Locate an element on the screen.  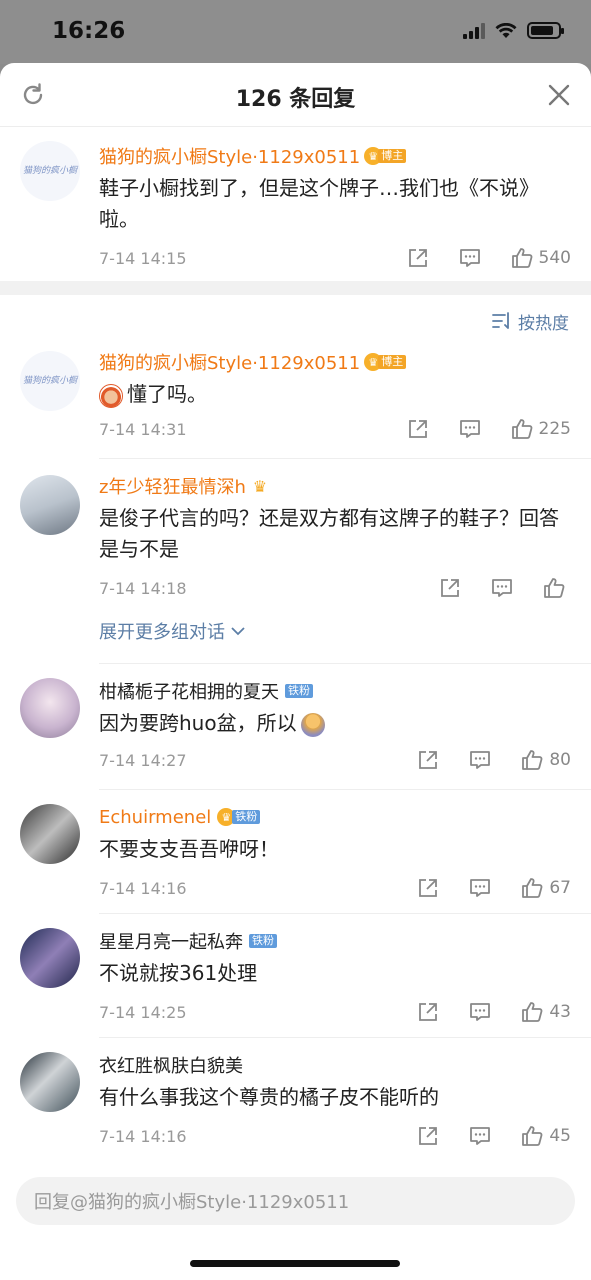
comment-actions: 45 is located at coordinates (494, 1136).